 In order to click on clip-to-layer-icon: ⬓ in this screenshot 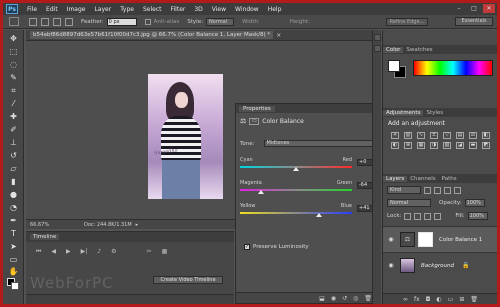, I will do `click(322, 298)`.